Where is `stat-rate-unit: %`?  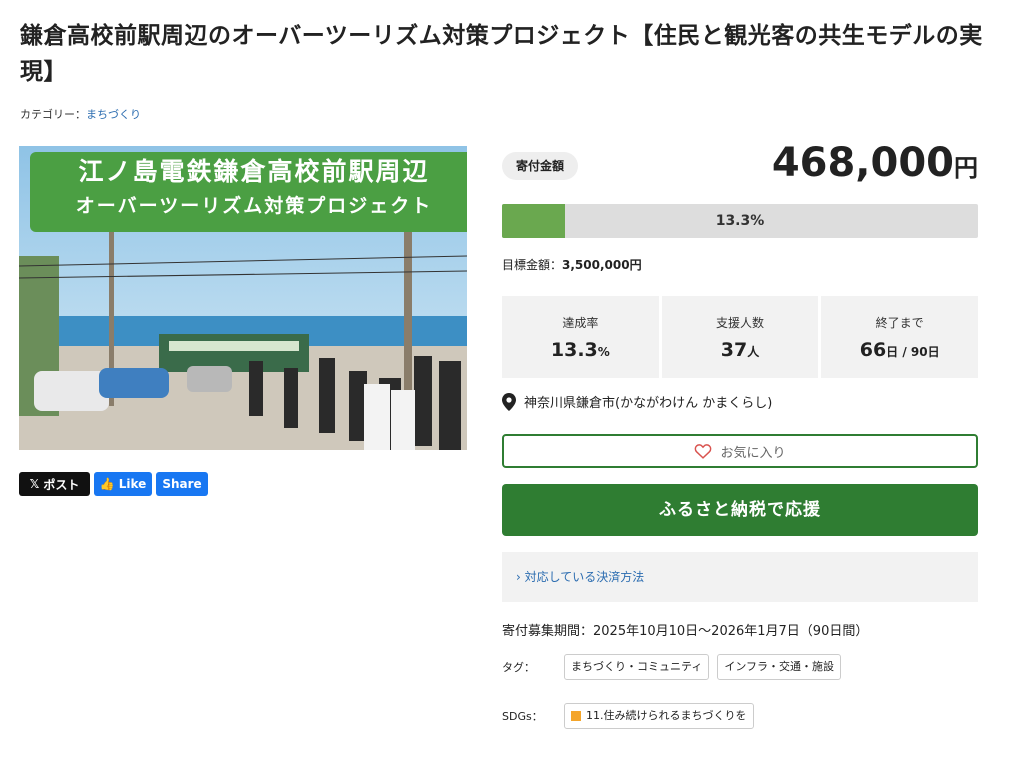 stat-rate-unit: % is located at coordinates (603, 352).